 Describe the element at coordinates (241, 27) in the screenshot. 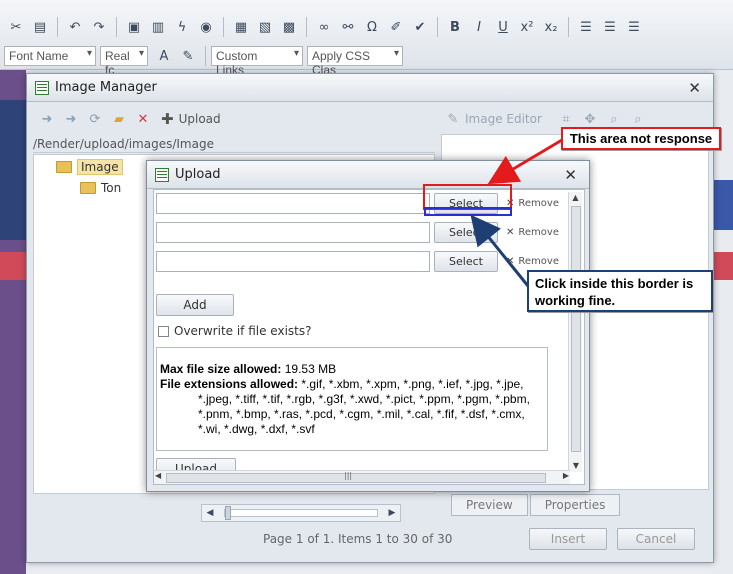

I see `table-icon: ▦` at that location.